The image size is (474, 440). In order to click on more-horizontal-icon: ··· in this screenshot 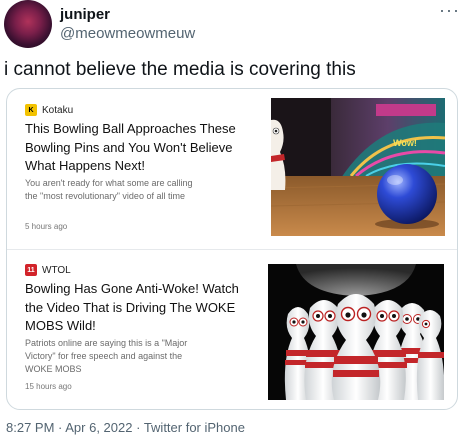, I will do `click(449, 10)`.